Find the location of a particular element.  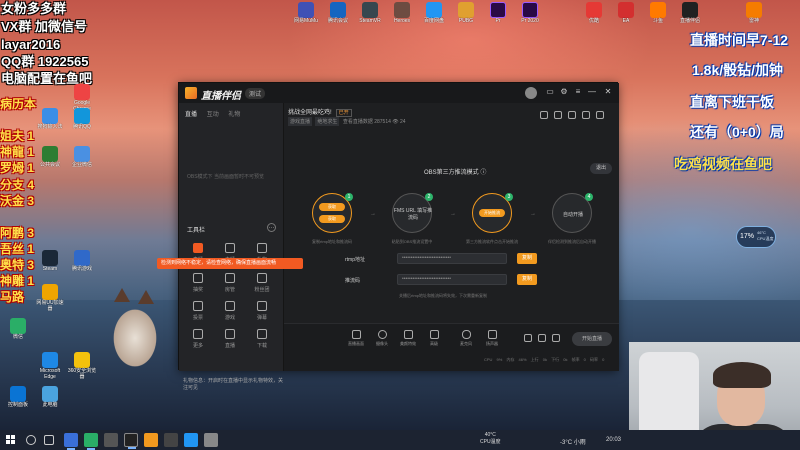

desktop-icon: 微信 is located at coordinates (18, 329).